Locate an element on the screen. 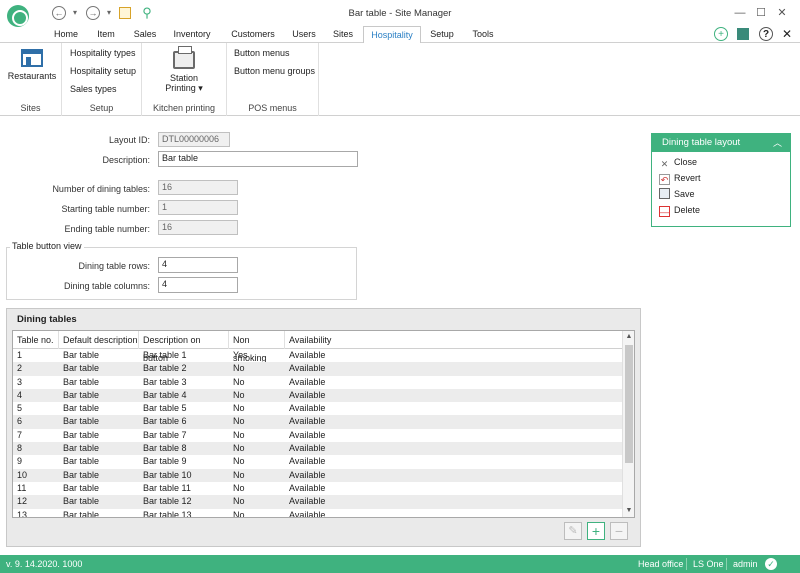 The image size is (800, 573). side-panel-title: Dining table layout is located at coordinates (701, 142).